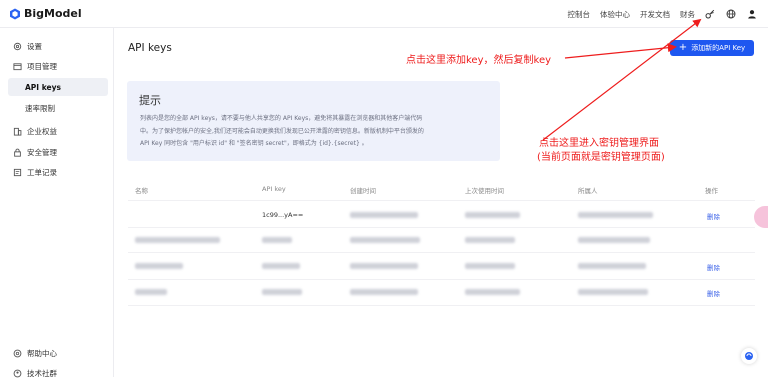 Image resolution: width=768 pixels, height=382 pixels. Describe the element at coordinates (588, 190) in the screenshot. I see `col-owner-header: 所属人` at that location.